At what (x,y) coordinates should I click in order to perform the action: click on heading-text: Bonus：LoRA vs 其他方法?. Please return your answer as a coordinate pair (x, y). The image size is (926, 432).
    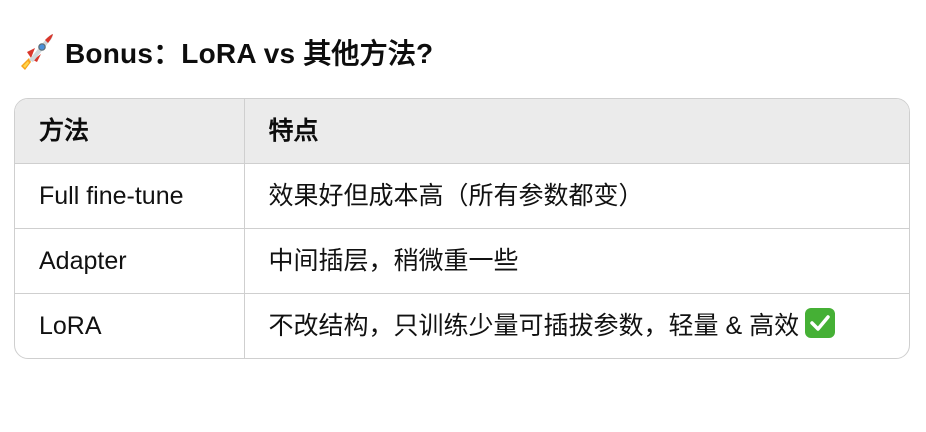
    Looking at the image, I should click on (249, 53).